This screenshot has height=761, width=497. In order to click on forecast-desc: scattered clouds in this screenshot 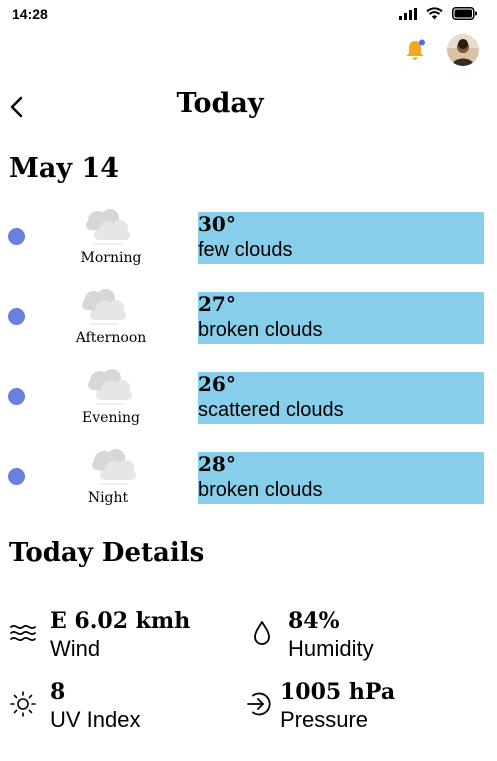, I will do `click(271, 410)`.